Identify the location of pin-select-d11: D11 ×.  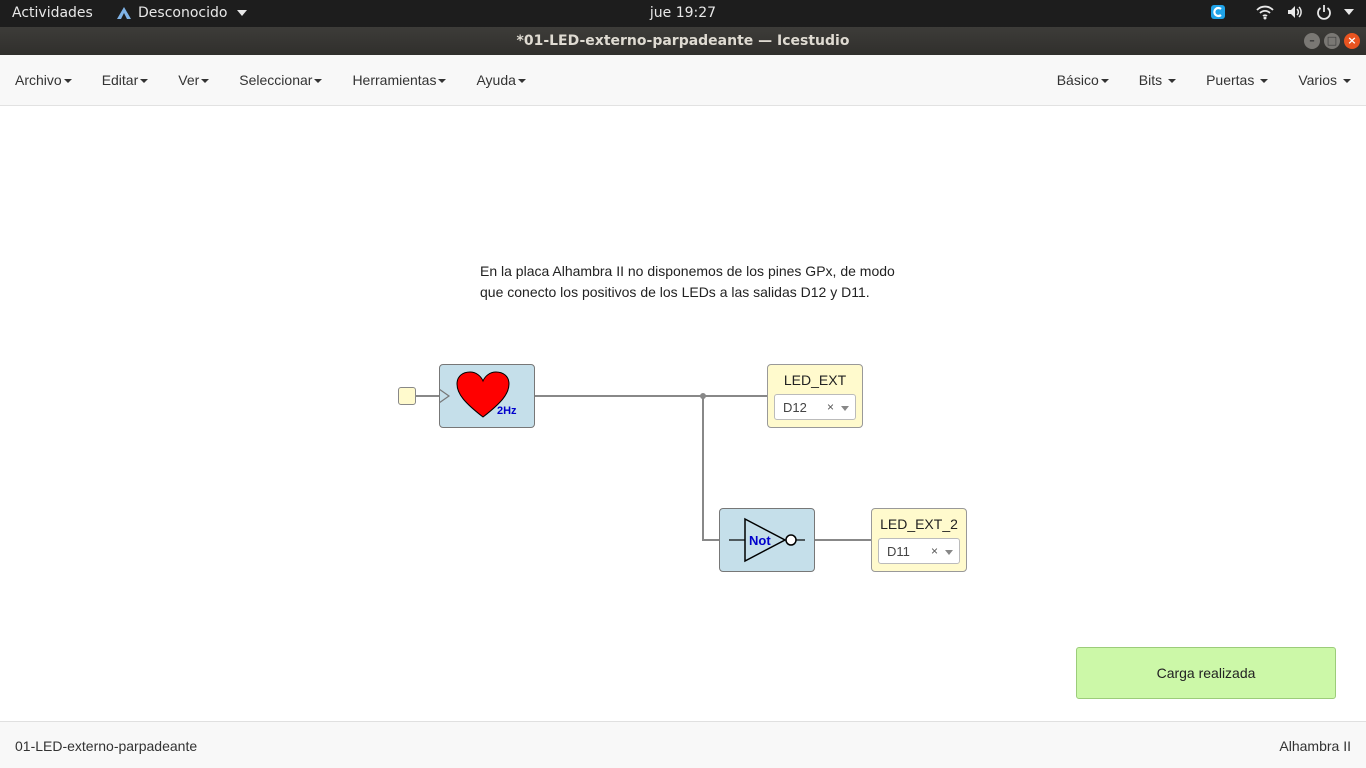
(919, 551).